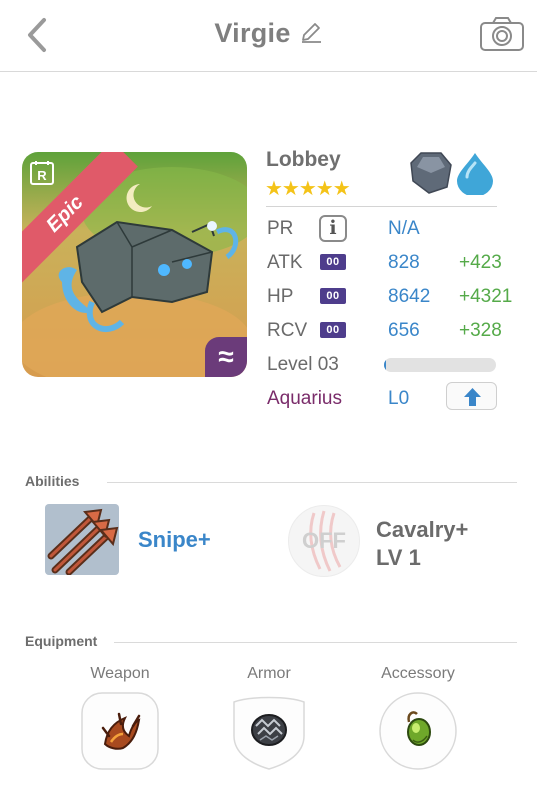  Describe the element at coordinates (287, 330) in the screenshot. I see `rcv-label: RCV` at that location.